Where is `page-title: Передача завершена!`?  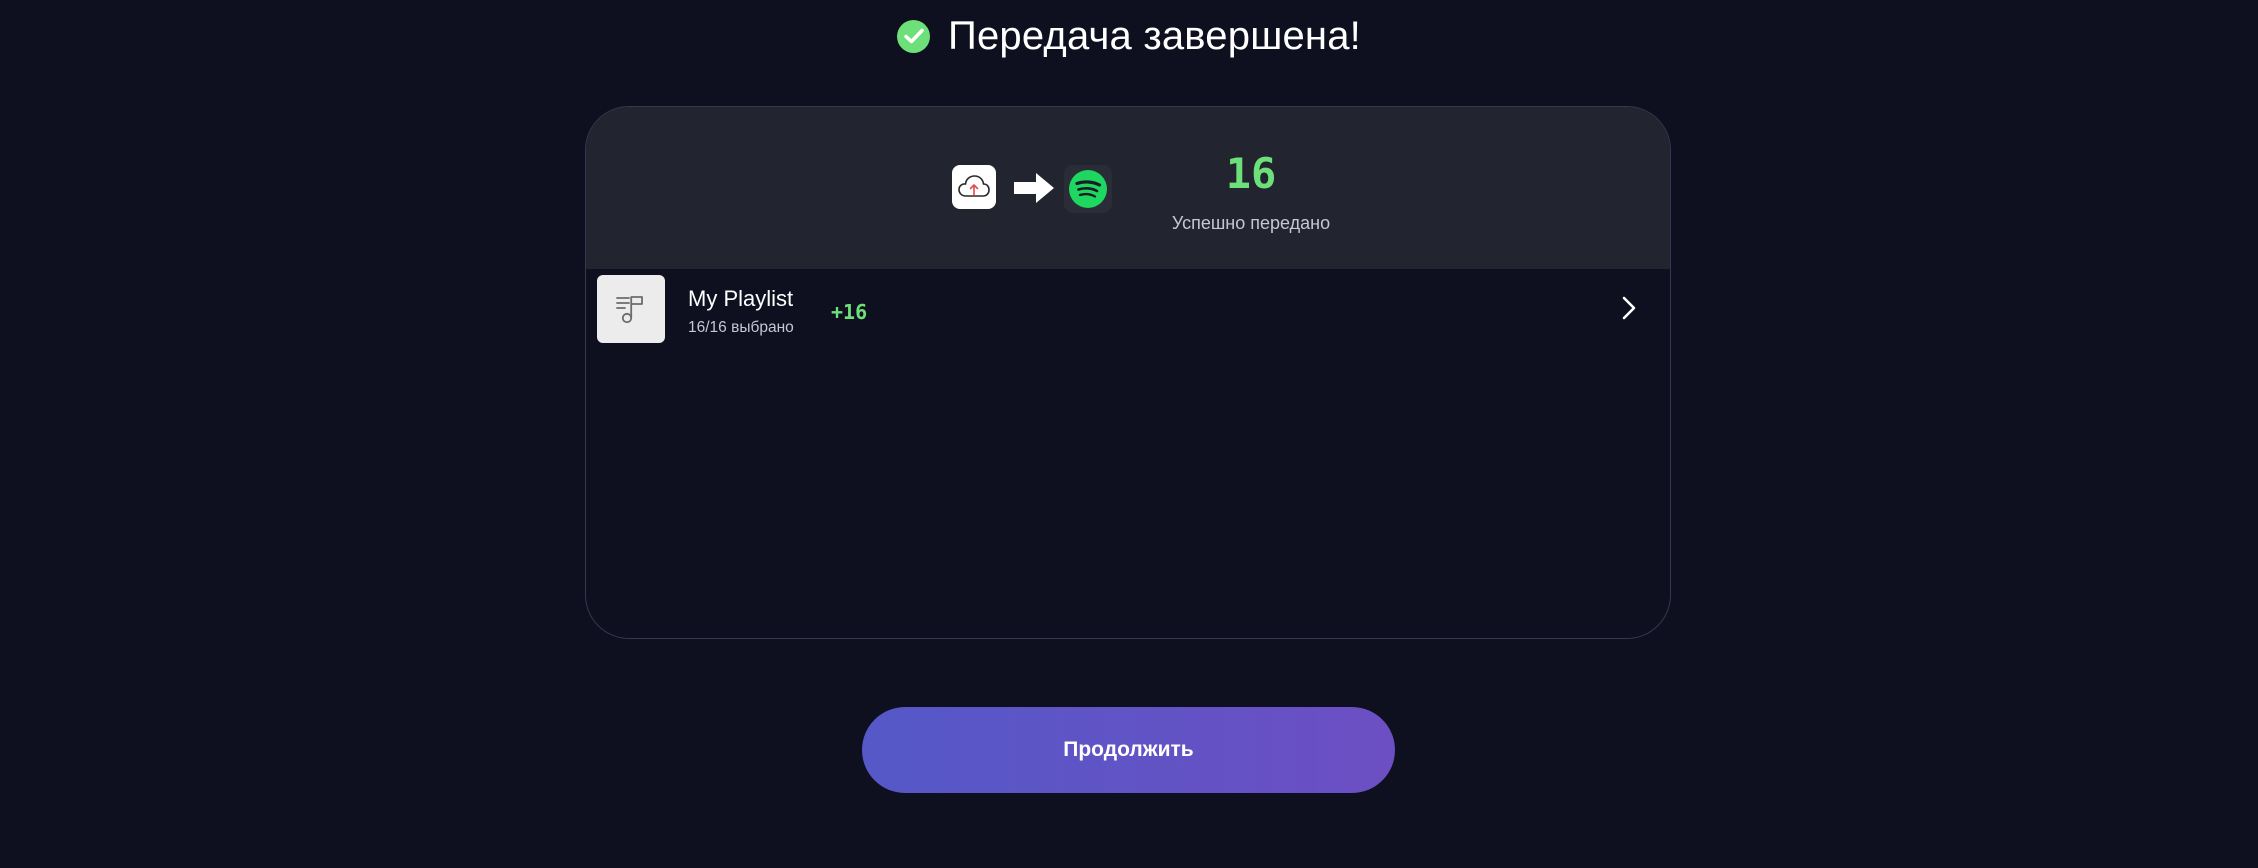
page-title: Передача завершена! is located at coordinates (1154, 35).